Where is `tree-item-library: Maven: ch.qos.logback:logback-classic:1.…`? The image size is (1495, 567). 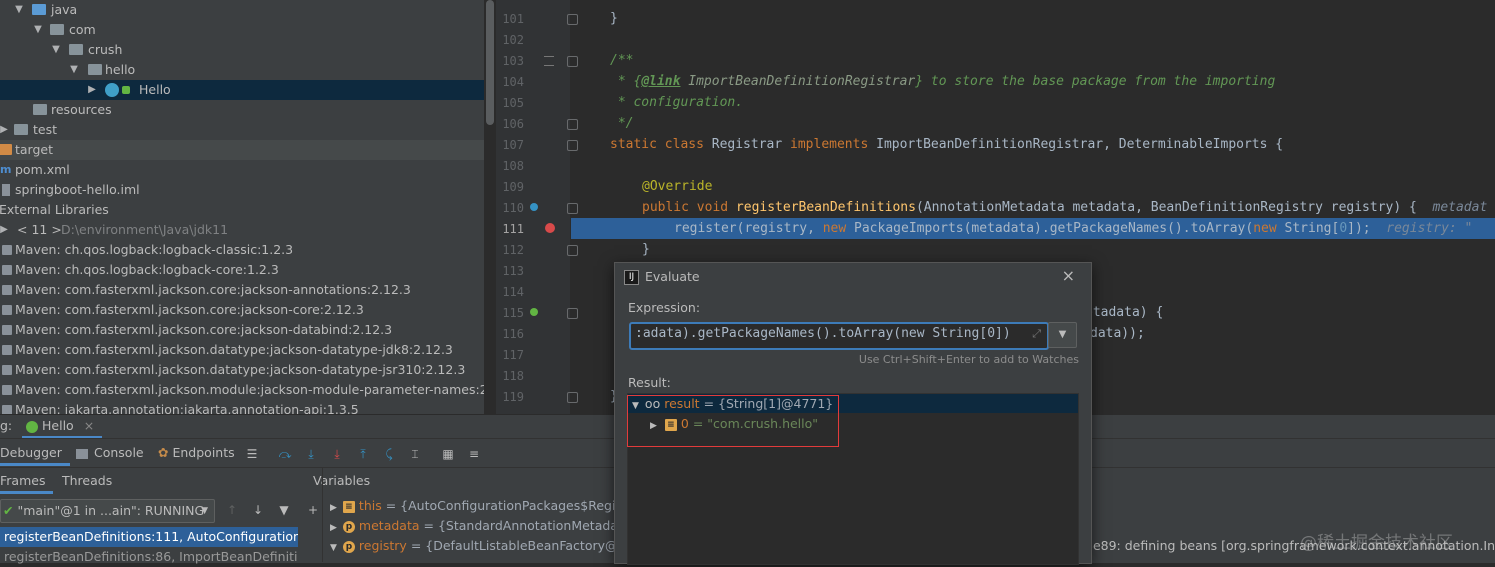
tree-item-library: Maven: ch.qos.logback:logback-classic:1.… is located at coordinates (242, 250).